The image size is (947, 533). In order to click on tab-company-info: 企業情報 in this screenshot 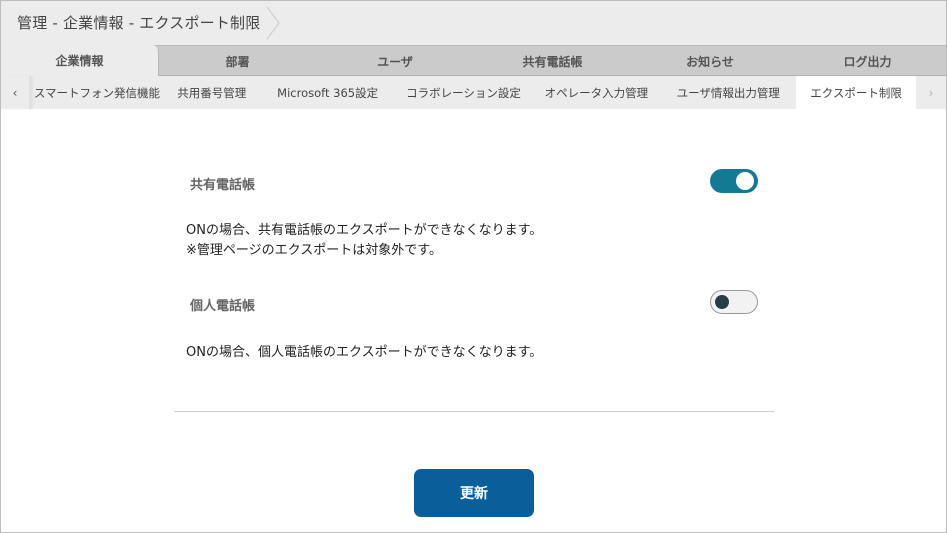, I will do `click(80, 60)`.